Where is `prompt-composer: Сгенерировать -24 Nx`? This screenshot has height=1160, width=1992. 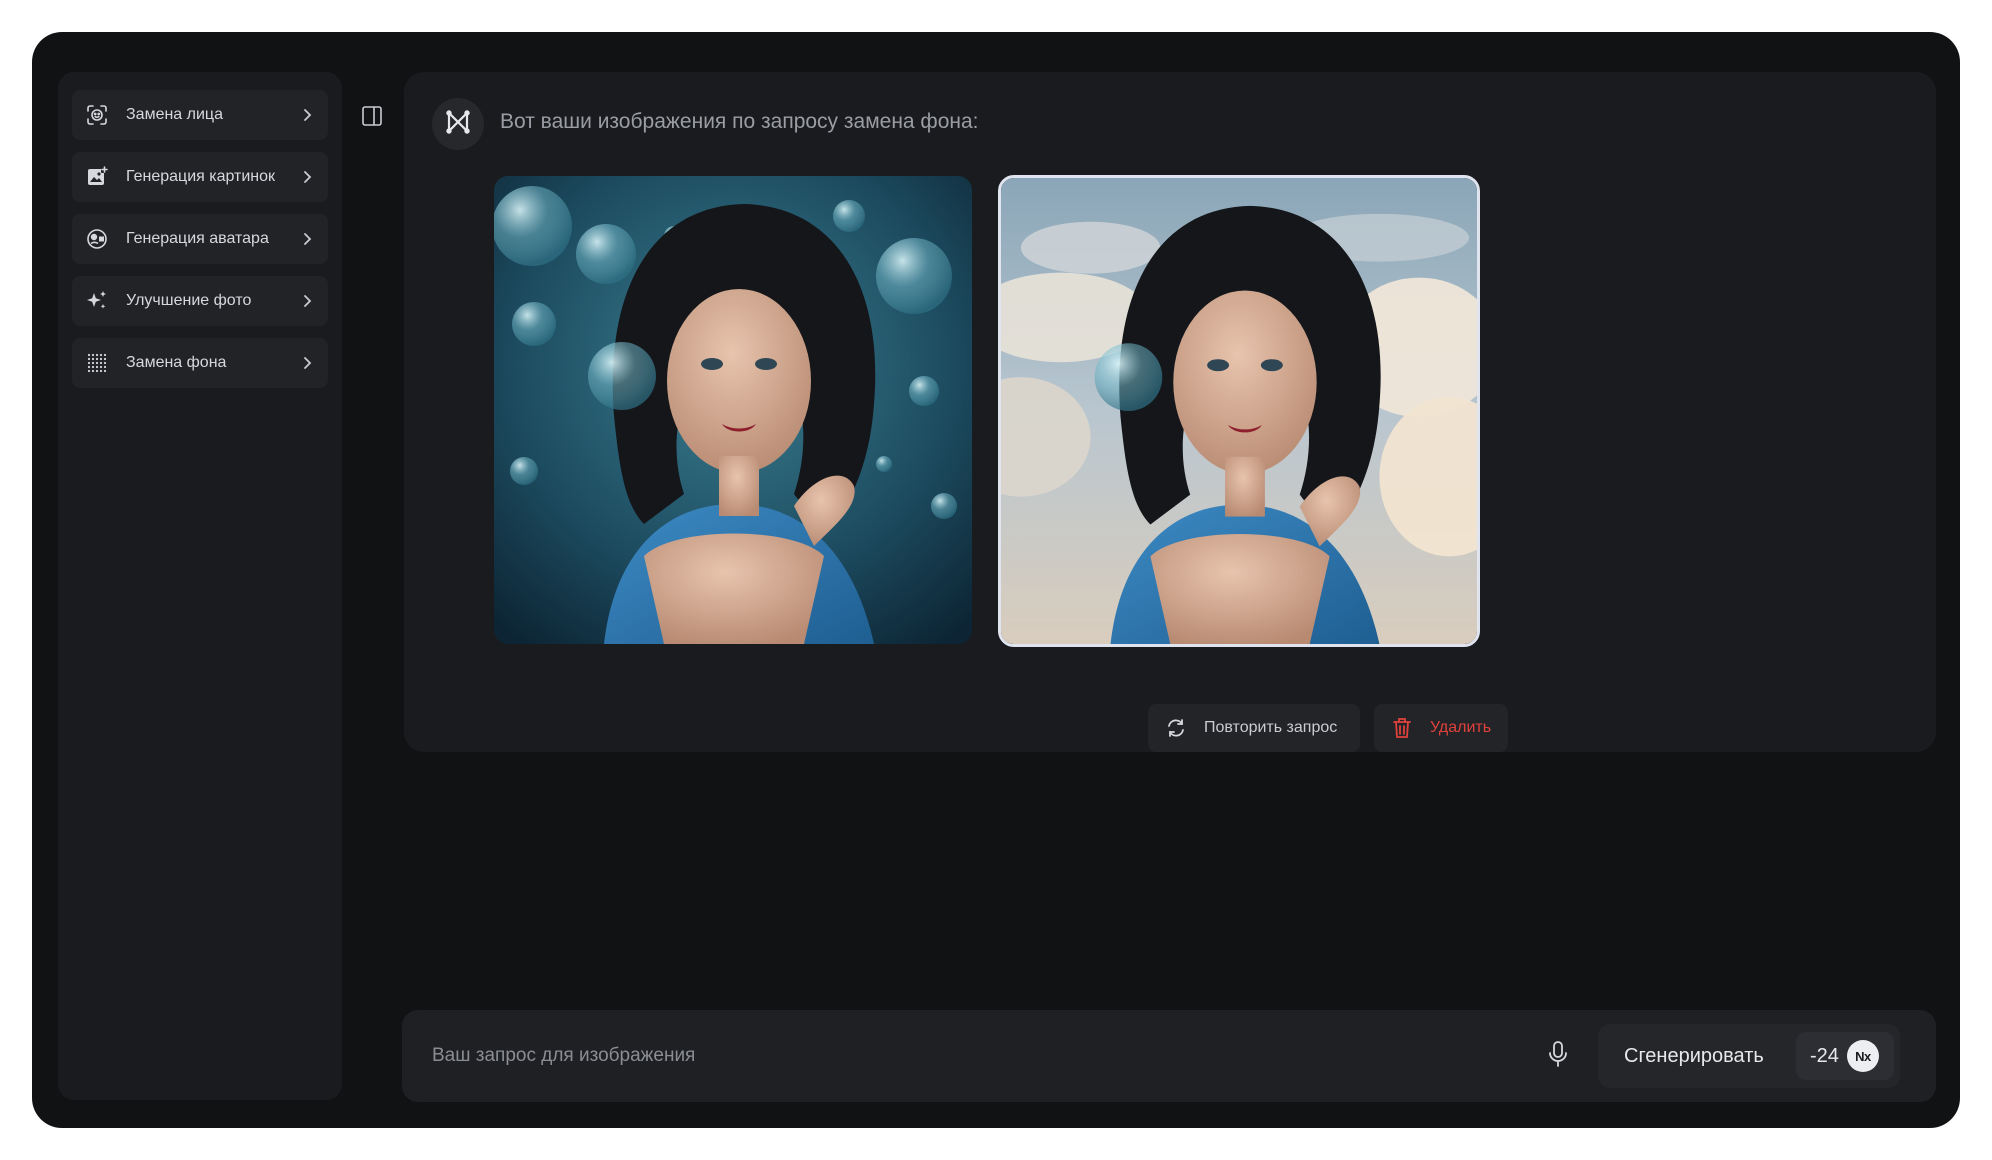
prompt-composer: Сгенерировать -24 Nx is located at coordinates (1169, 1056).